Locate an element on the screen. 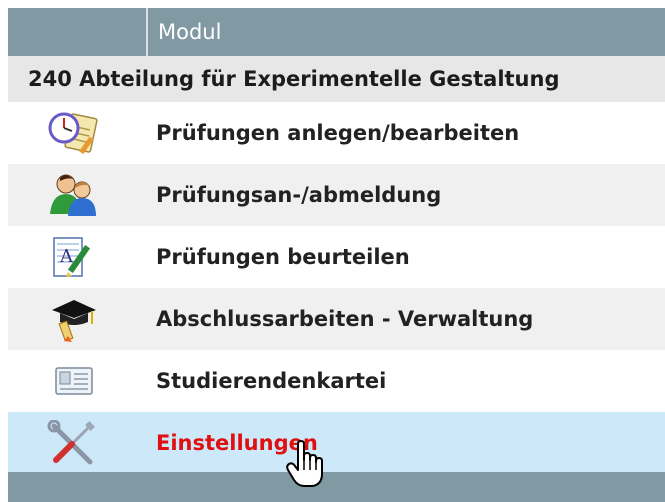 Image resolution: width=665 pixels, height=502 pixels. module-label: Prüfungen beurteilen is located at coordinates (283, 257).